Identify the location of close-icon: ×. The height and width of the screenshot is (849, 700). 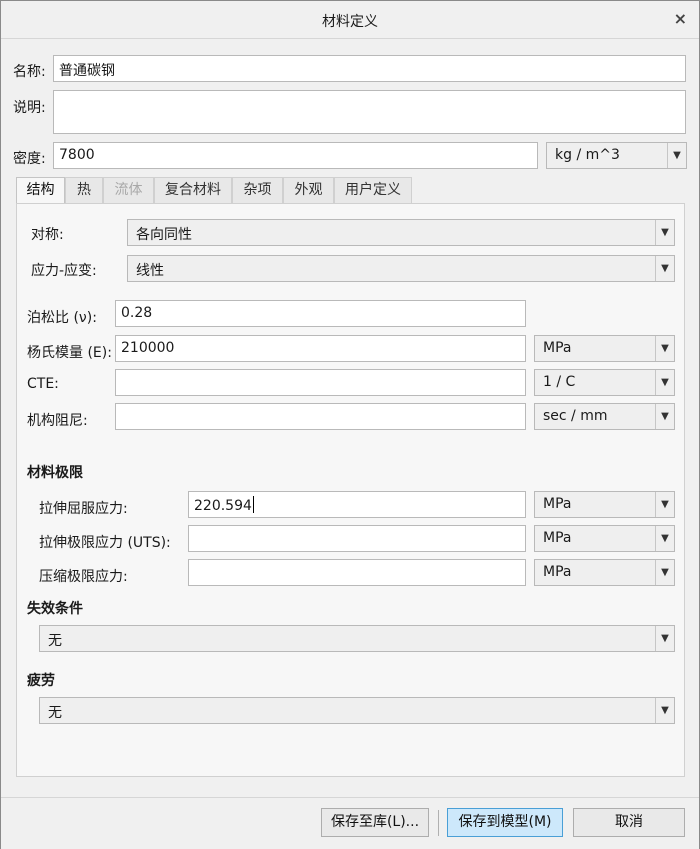
(680, 18).